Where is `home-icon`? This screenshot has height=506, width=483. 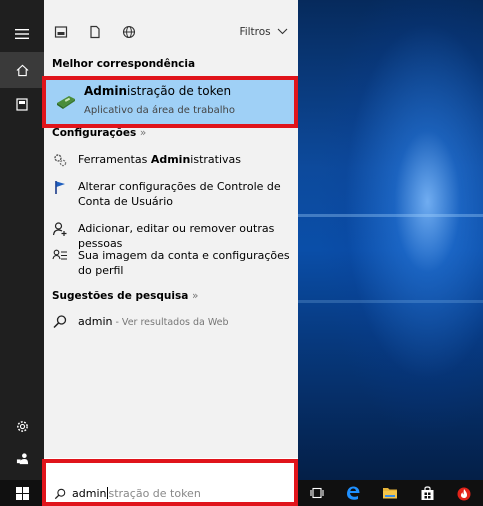 home-icon is located at coordinates (22, 70).